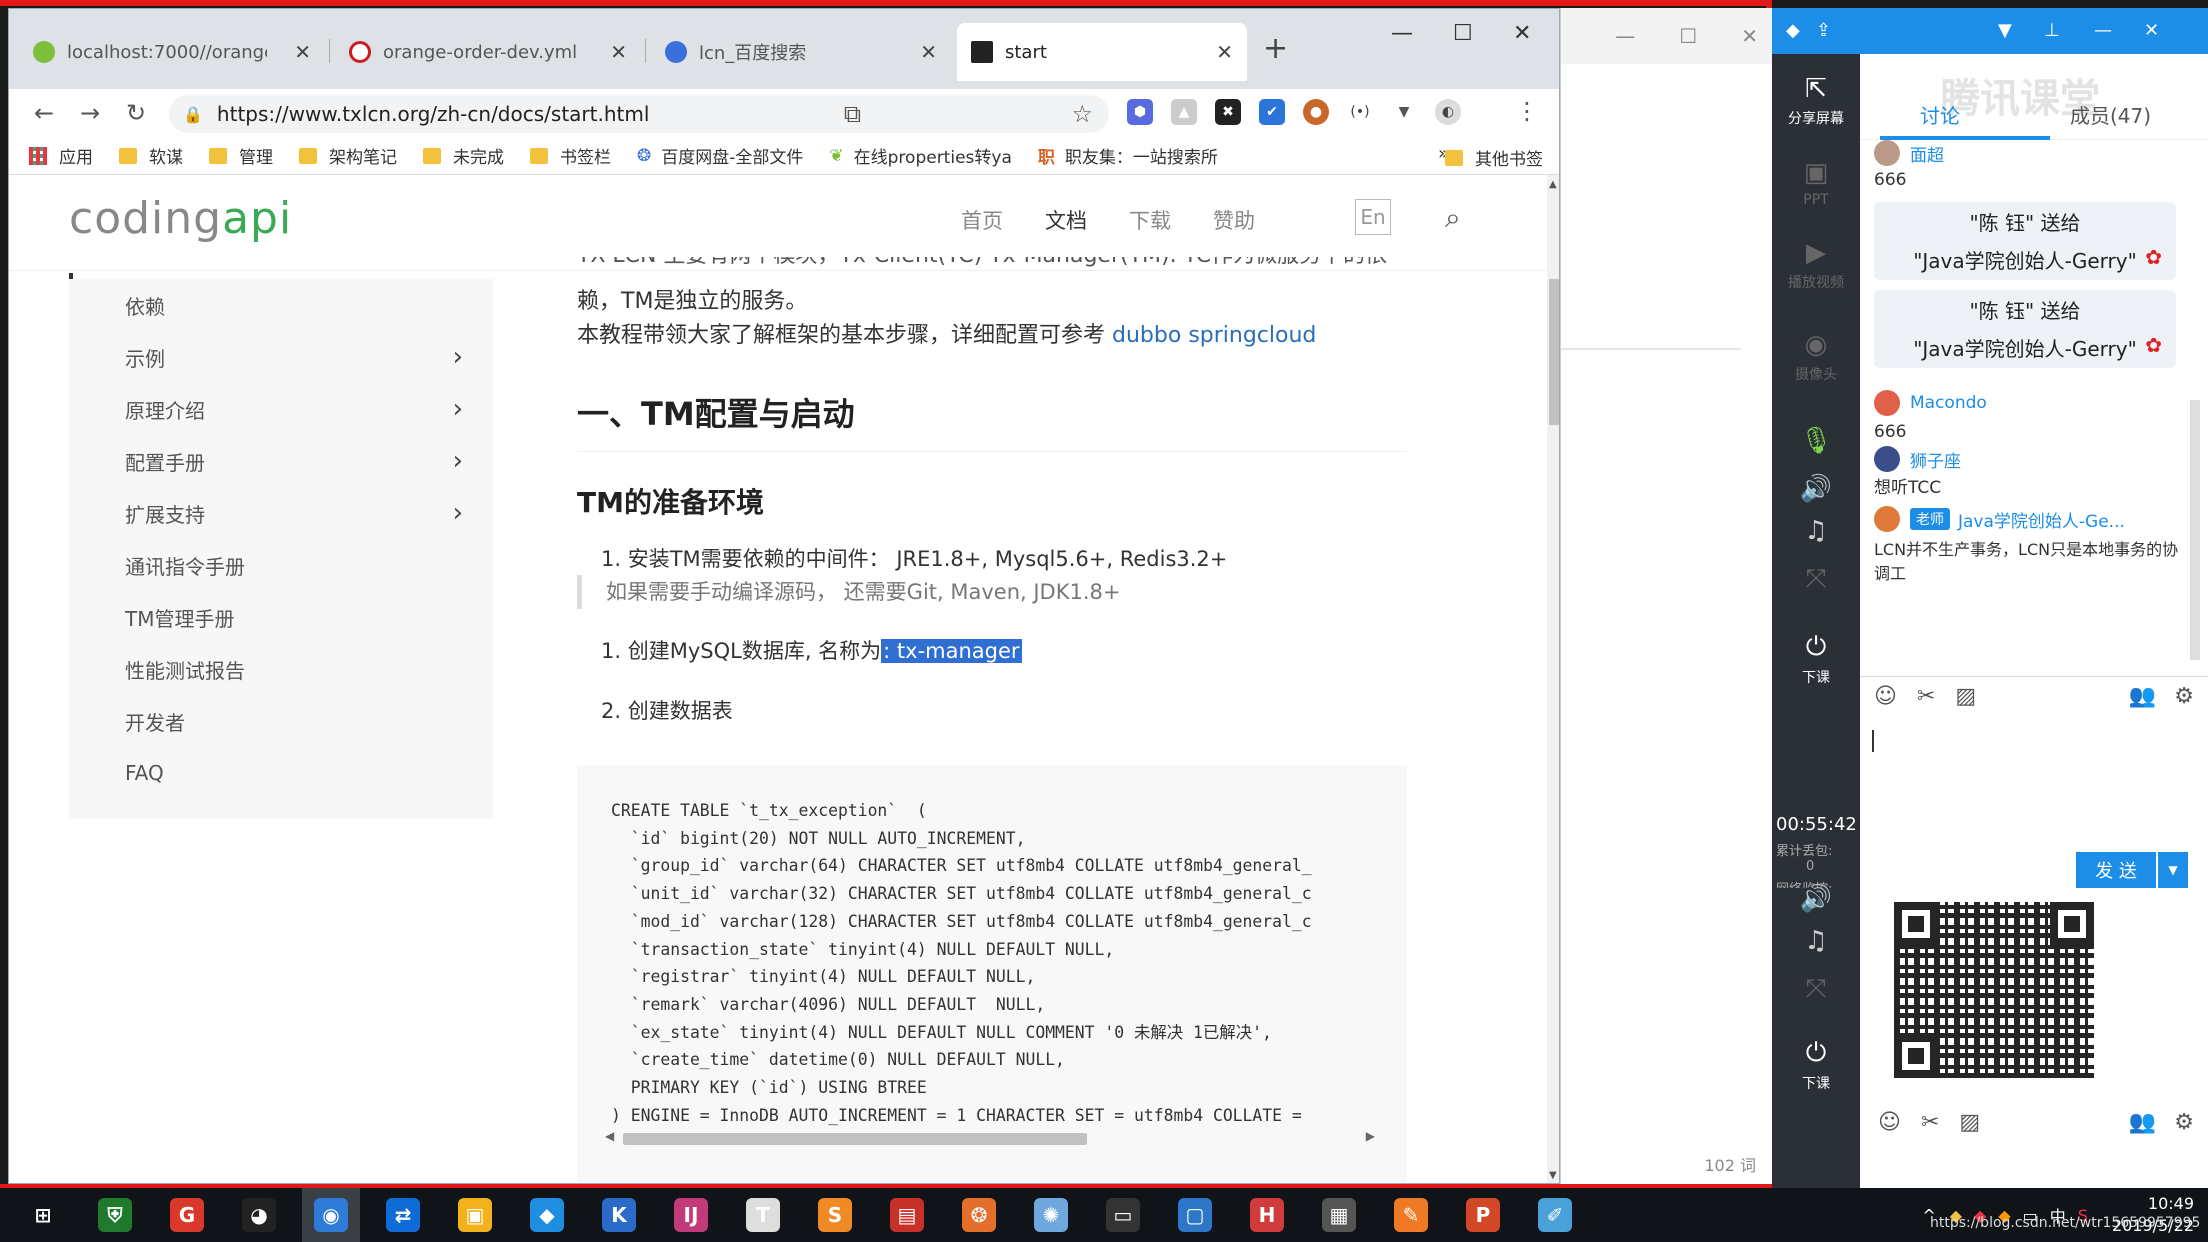  Describe the element at coordinates (44, 113) in the screenshot. I see `back-arrow-icon: ←` at that location.